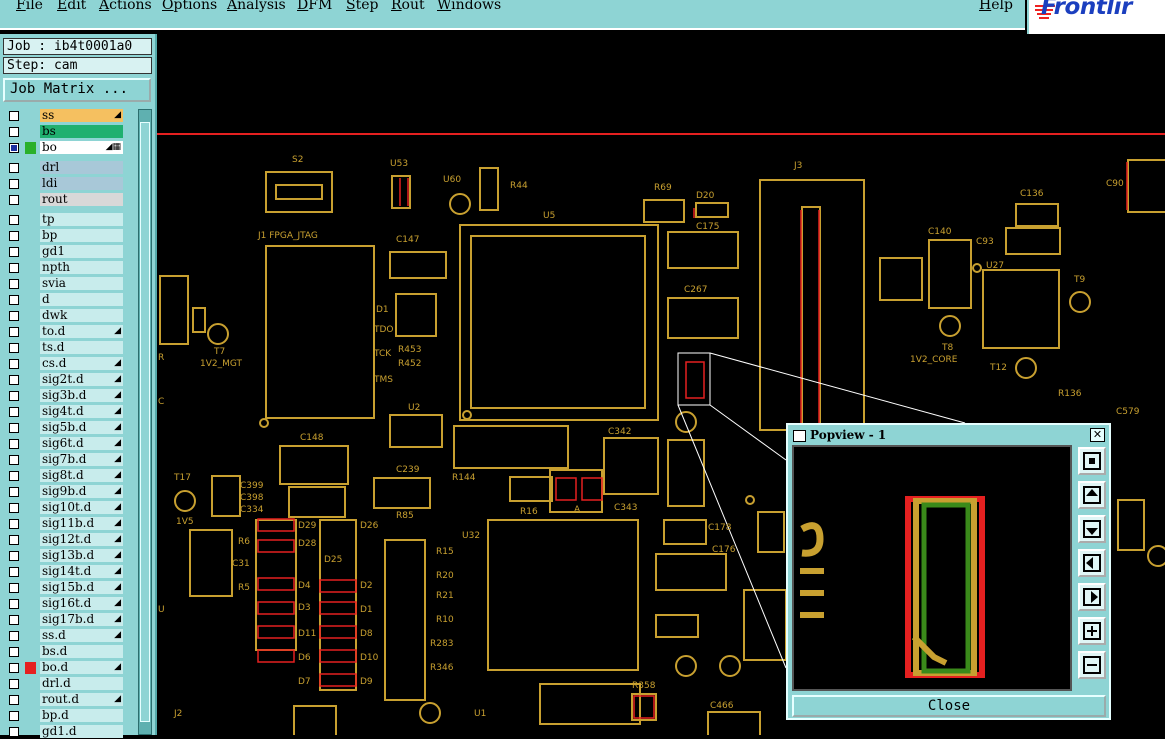 Image resolution: width=1165 pixels, height=739 pixels. What do you see at coordinates (1092, 529) in the screenshot?
I see `pan-down-button` at bounding box center [1092, 529].